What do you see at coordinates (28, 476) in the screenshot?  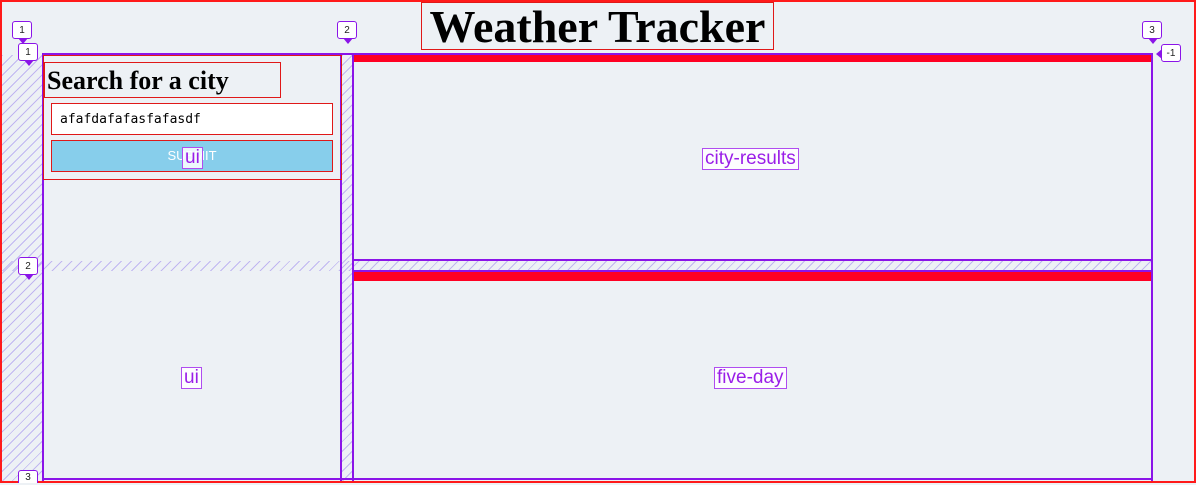 I see `grid-row-badge-3: 3` at bounding box center [28, 476].